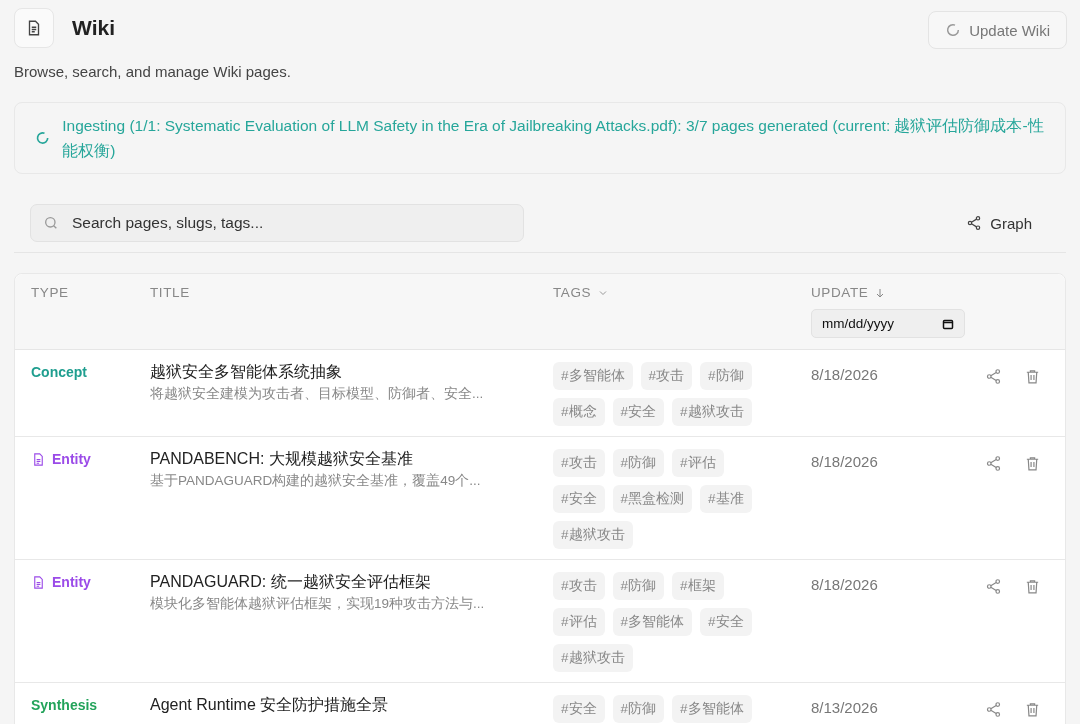 Image resolution: width=1080 pixels, height=724 pixels. I want to click on page-title: Wiki, so click(94, 28).